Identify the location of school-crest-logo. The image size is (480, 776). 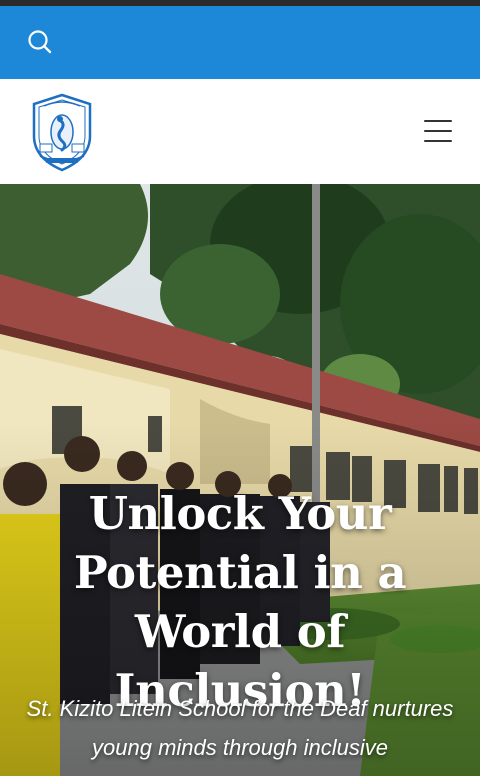
(62, 132).